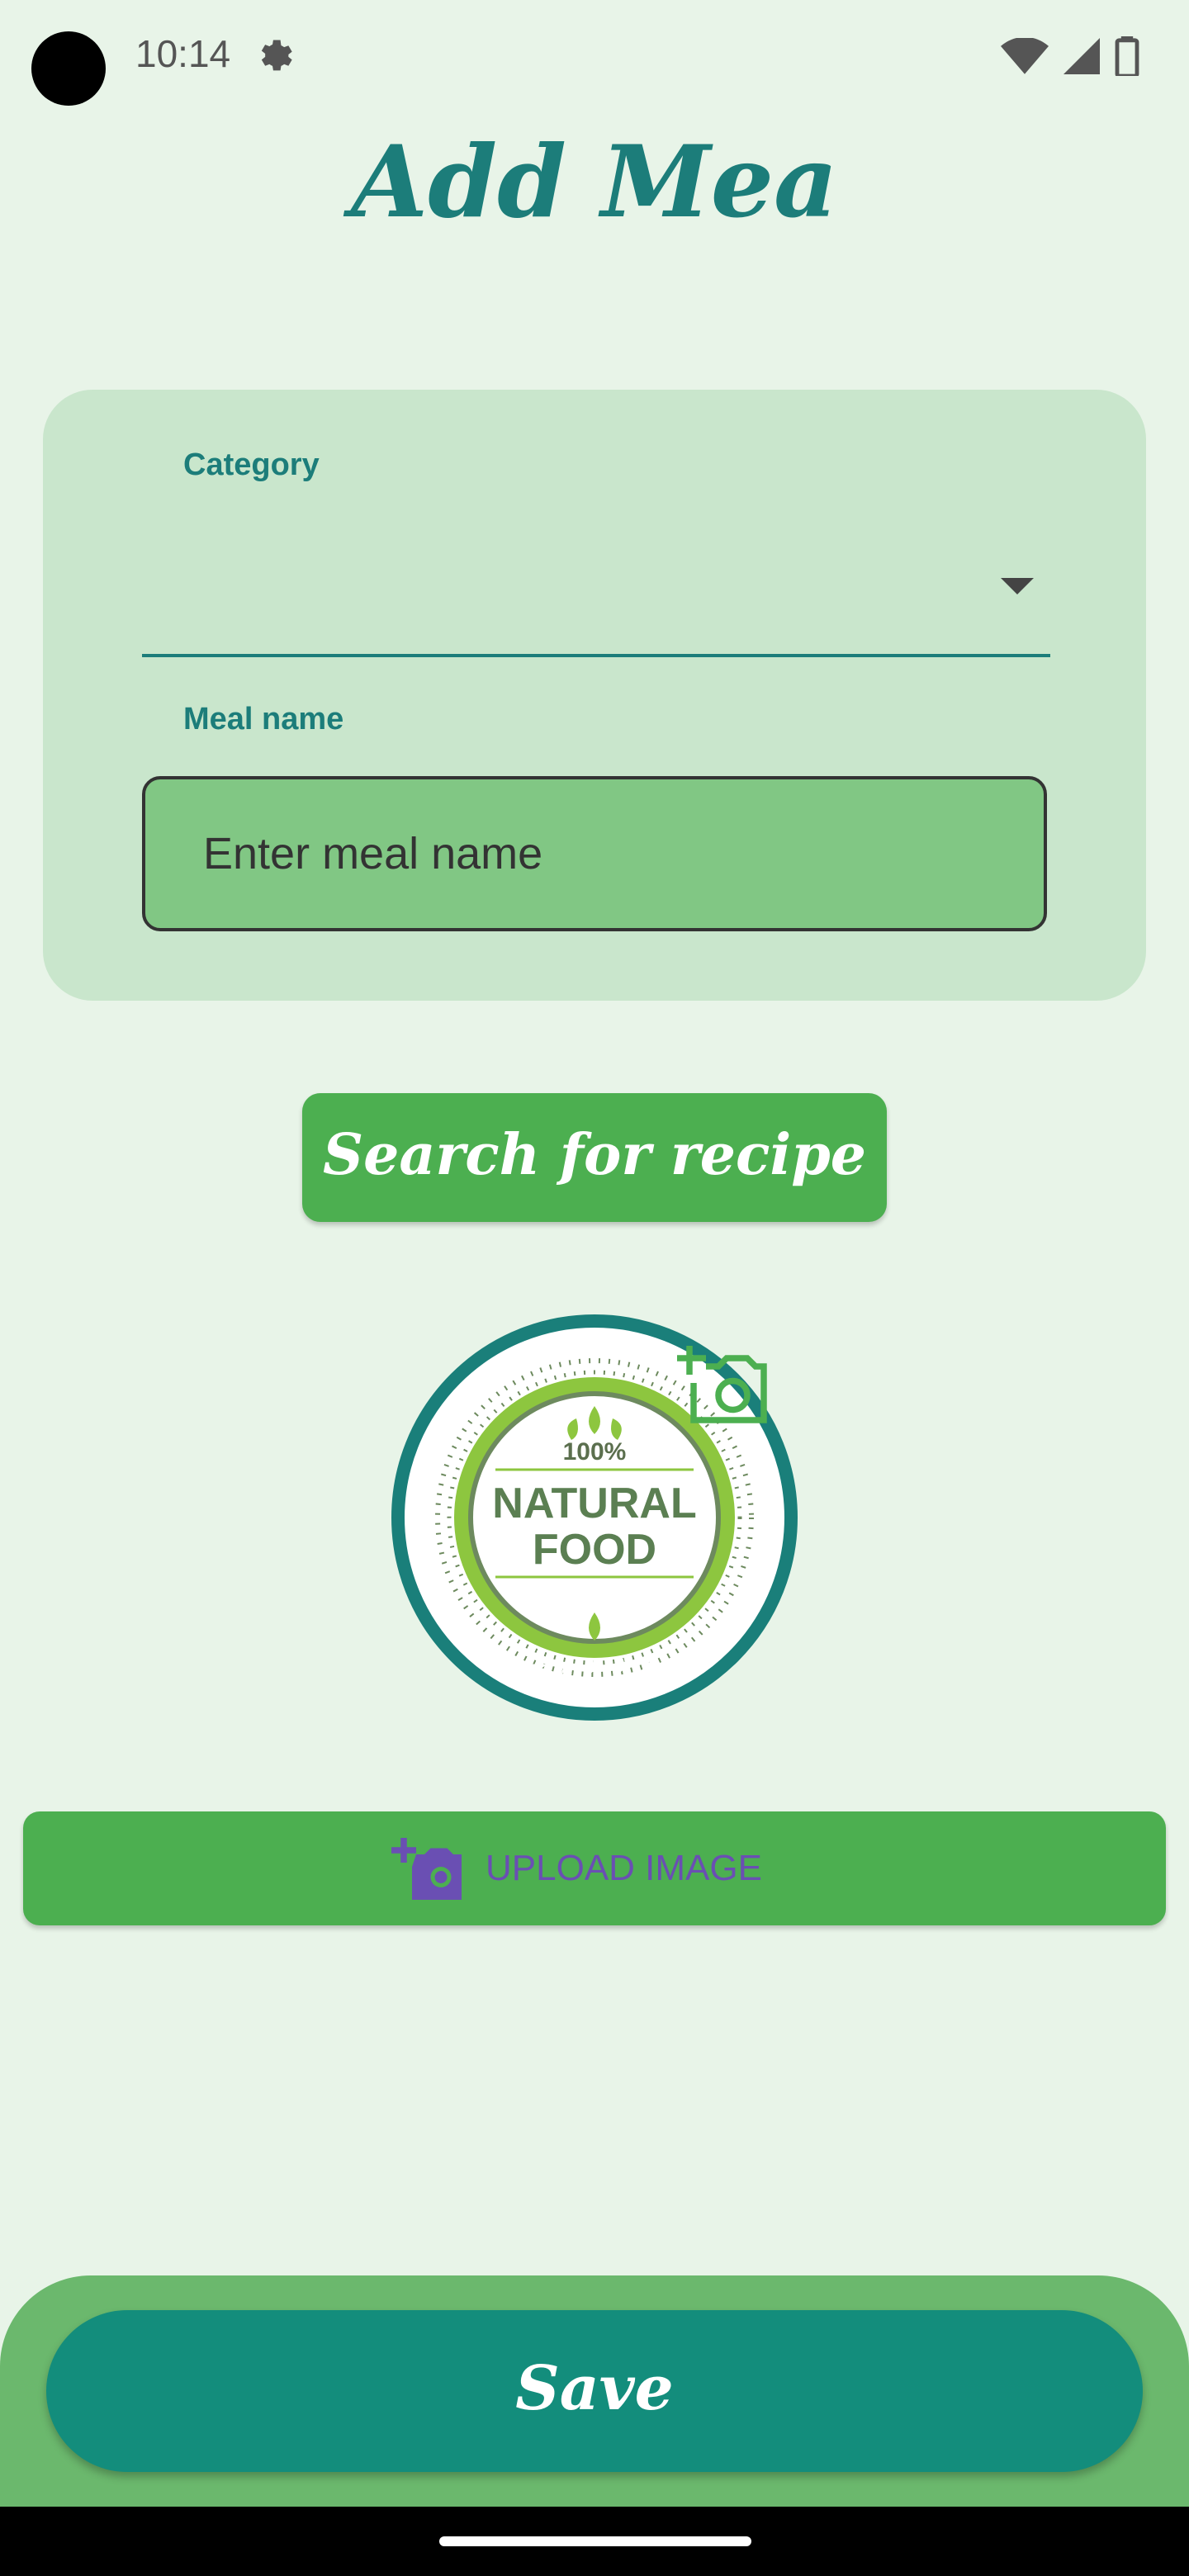 This screenshot has height=2576, width=1189. What do you see at coordinates (594, 182) in the screenshot?
I see `page-title: Add Mea` at bounding box center [594, 182].